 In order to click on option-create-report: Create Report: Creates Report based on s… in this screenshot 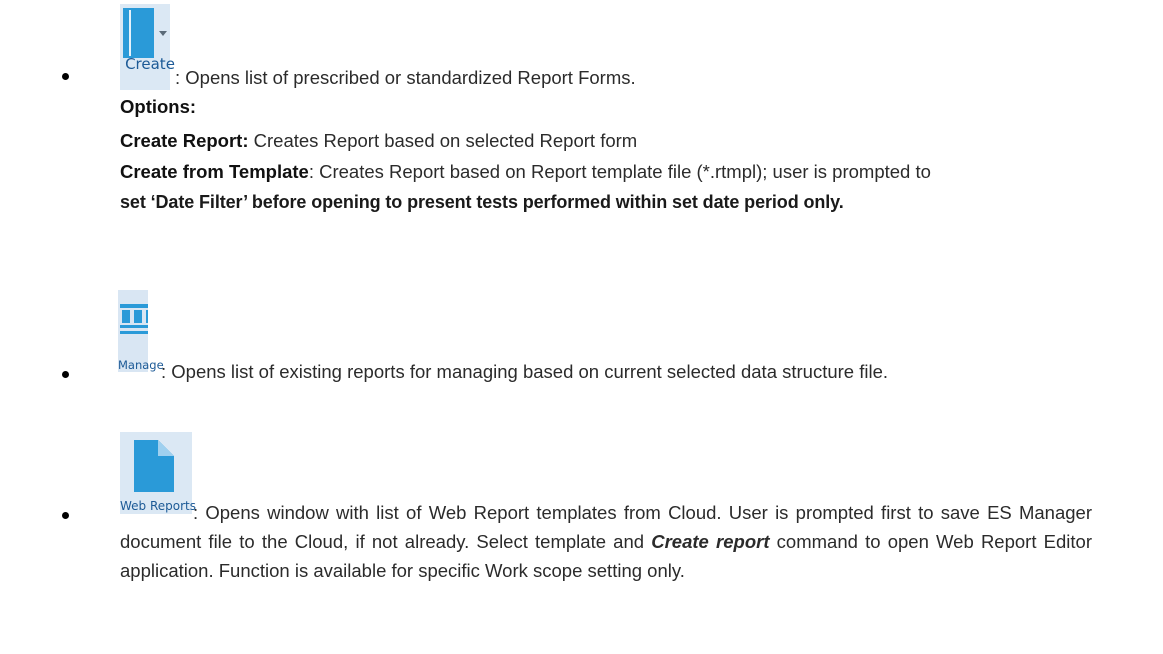, I will do `click(378, 140)`.